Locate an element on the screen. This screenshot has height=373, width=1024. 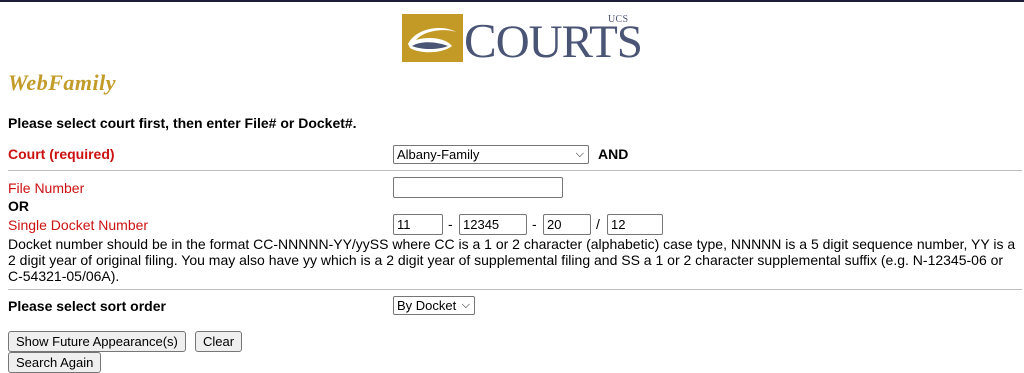
docket-case-type-input: 11 is located at coordinates (418, 224).